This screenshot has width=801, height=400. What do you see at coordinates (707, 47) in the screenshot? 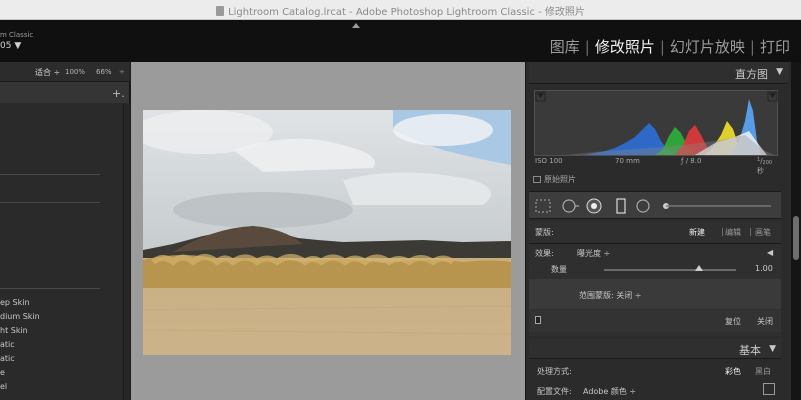
I see `module-slideshow: 幻灯片放映` at bounding box center [707, 47].